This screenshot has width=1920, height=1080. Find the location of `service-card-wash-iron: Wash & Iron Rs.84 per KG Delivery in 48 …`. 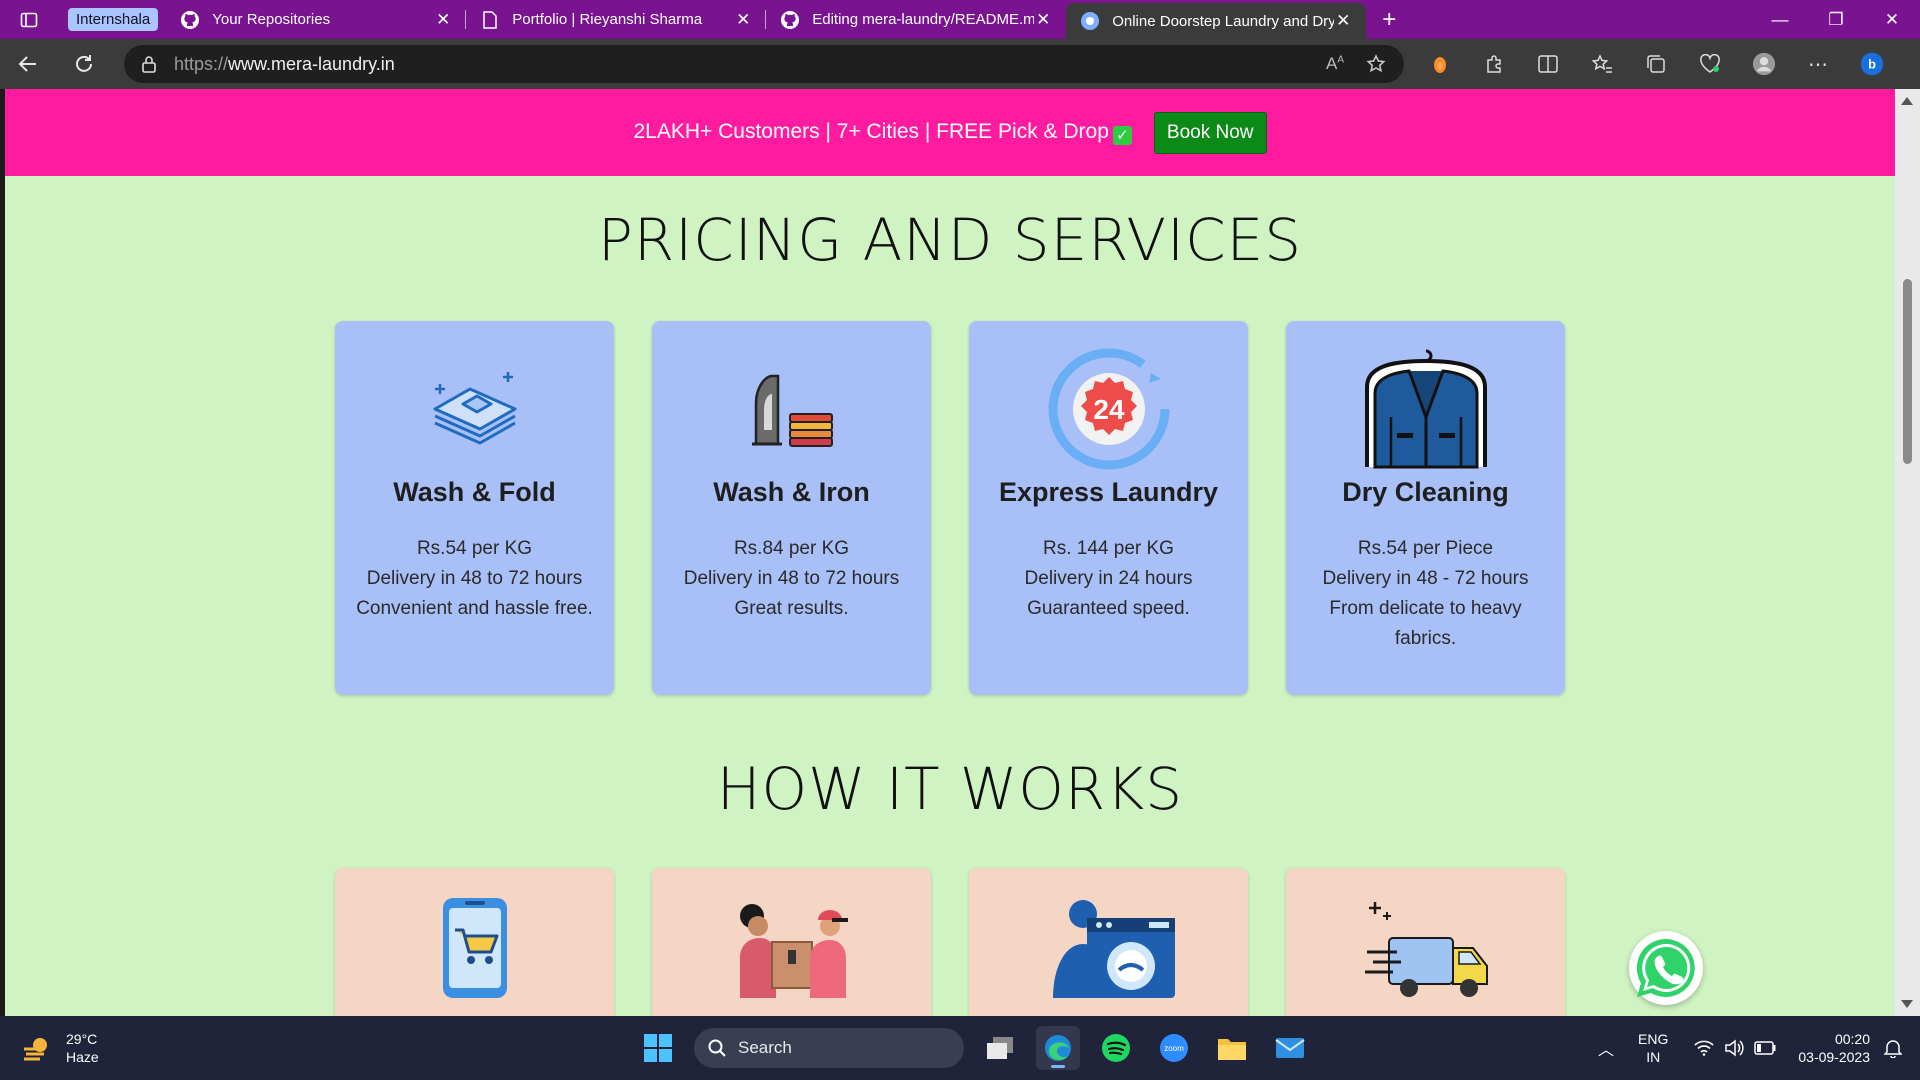

service-card-wash-iron: Wash & Iron Rs.84 per KG Delivery in 48 … is located at coordinates (791, 508).